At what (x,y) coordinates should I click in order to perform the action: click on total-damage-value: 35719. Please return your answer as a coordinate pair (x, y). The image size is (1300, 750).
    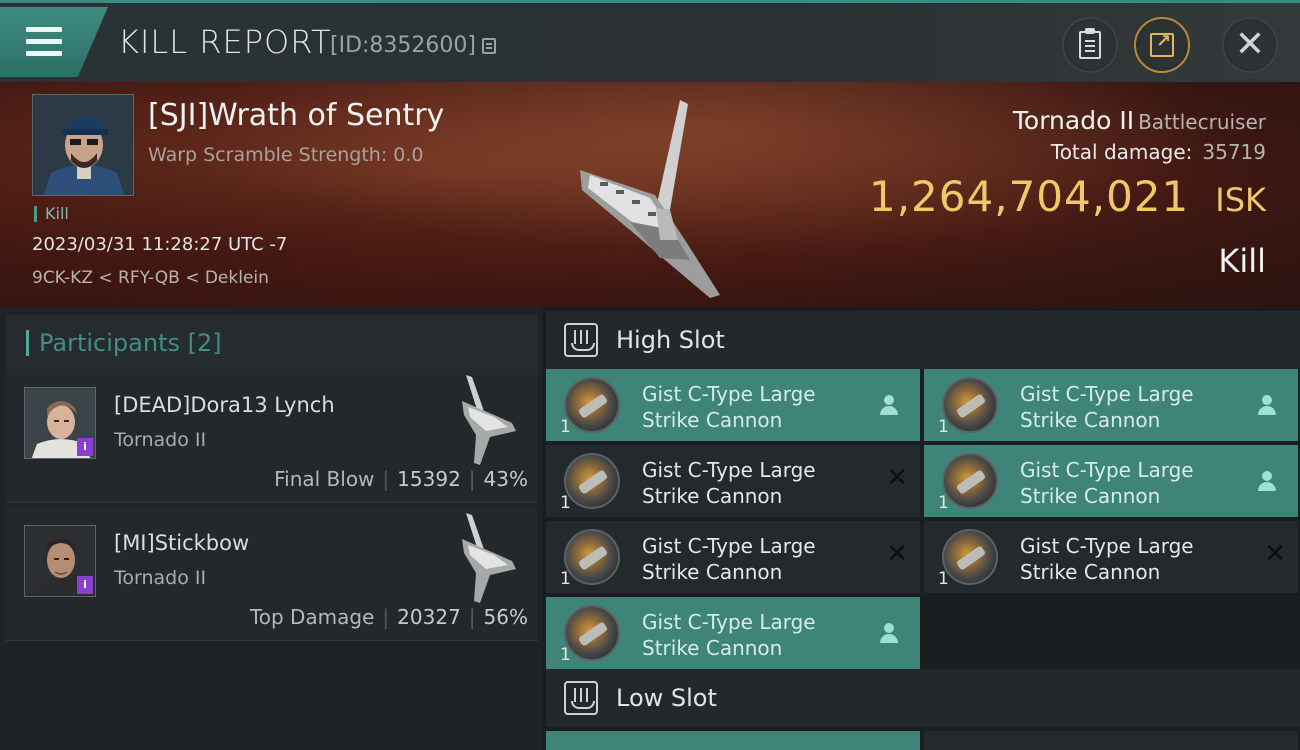
    Looking at the image, I should click on (1234, 152).